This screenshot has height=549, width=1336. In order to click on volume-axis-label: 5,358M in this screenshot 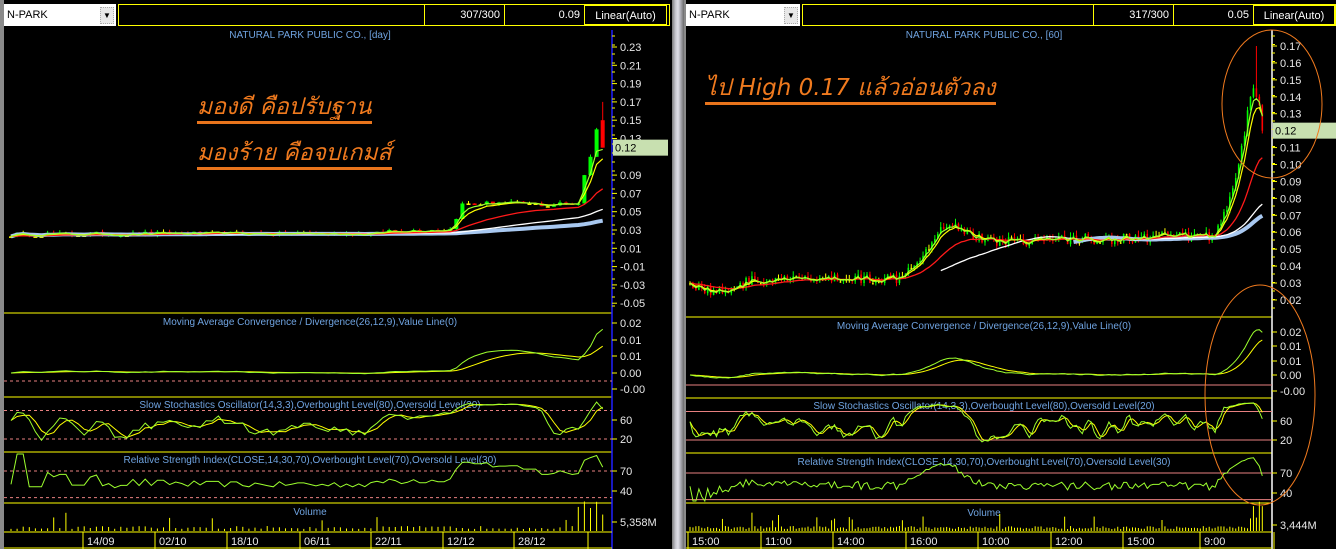, I will do `click(638, 523)`.